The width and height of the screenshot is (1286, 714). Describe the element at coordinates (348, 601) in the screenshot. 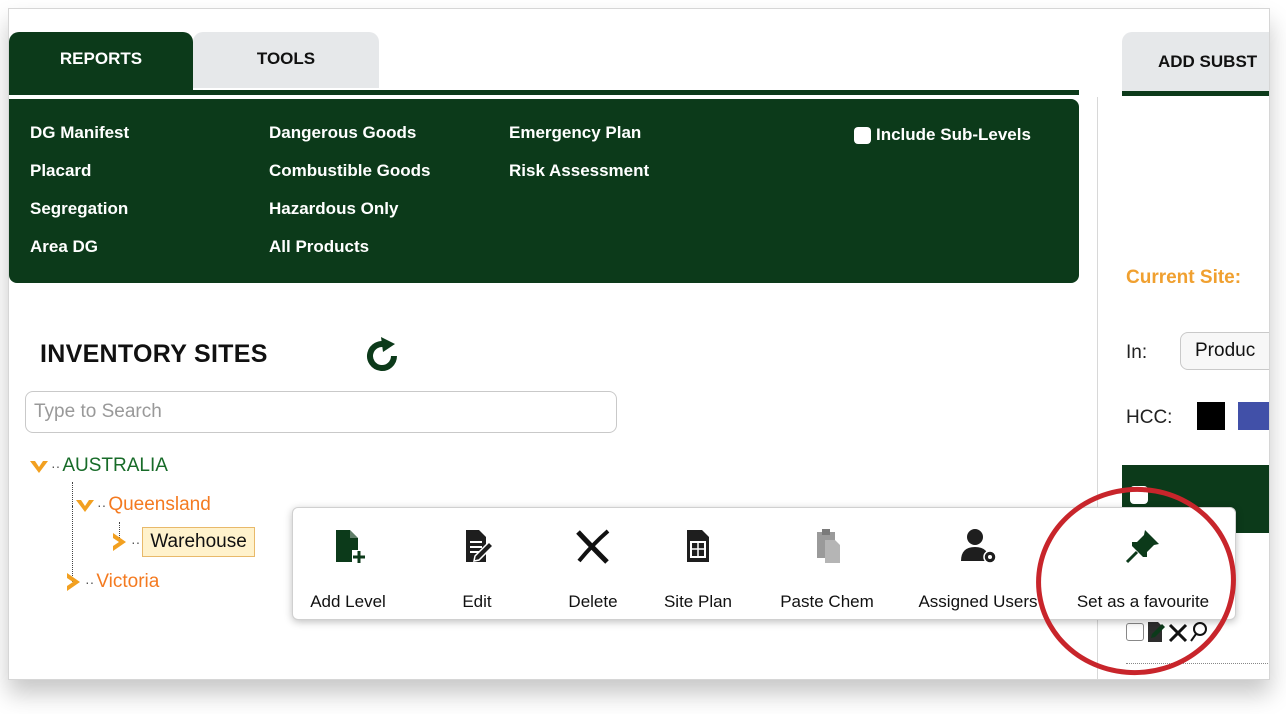

I see `add-level-label: Add Level` at that location.